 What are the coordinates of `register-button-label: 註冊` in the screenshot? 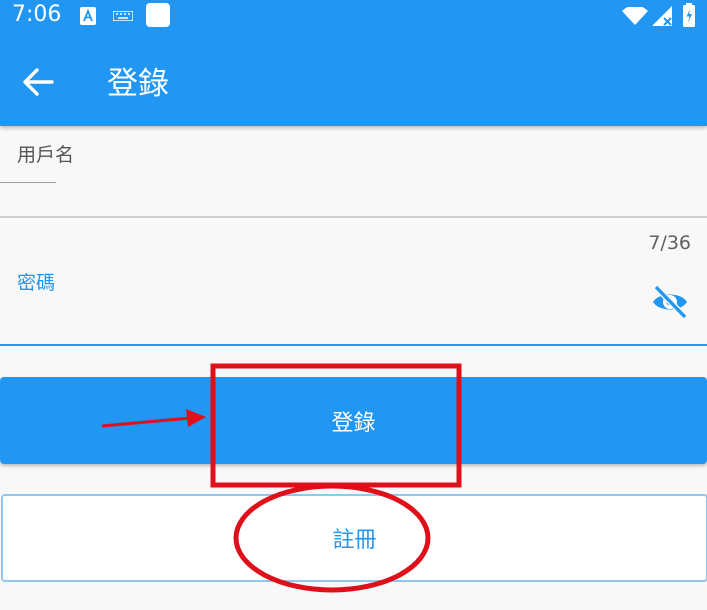 It's located at (354, 540).